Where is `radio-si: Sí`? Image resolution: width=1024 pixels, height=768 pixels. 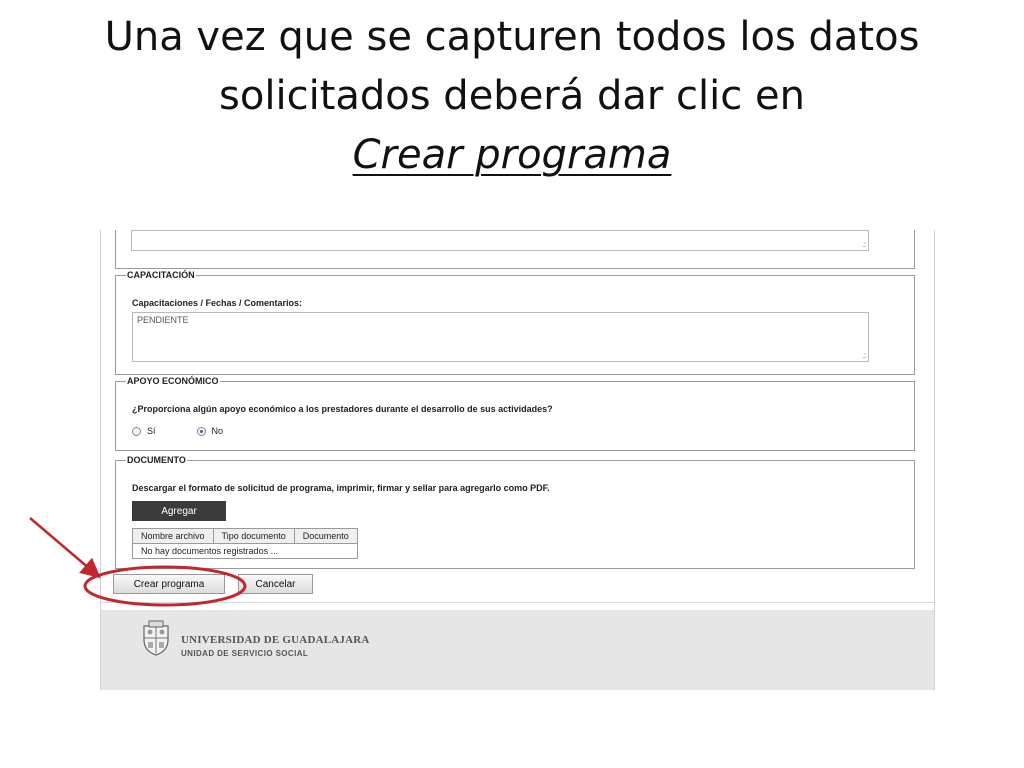 radio-si: Sí is located at coordinates (144, 431).